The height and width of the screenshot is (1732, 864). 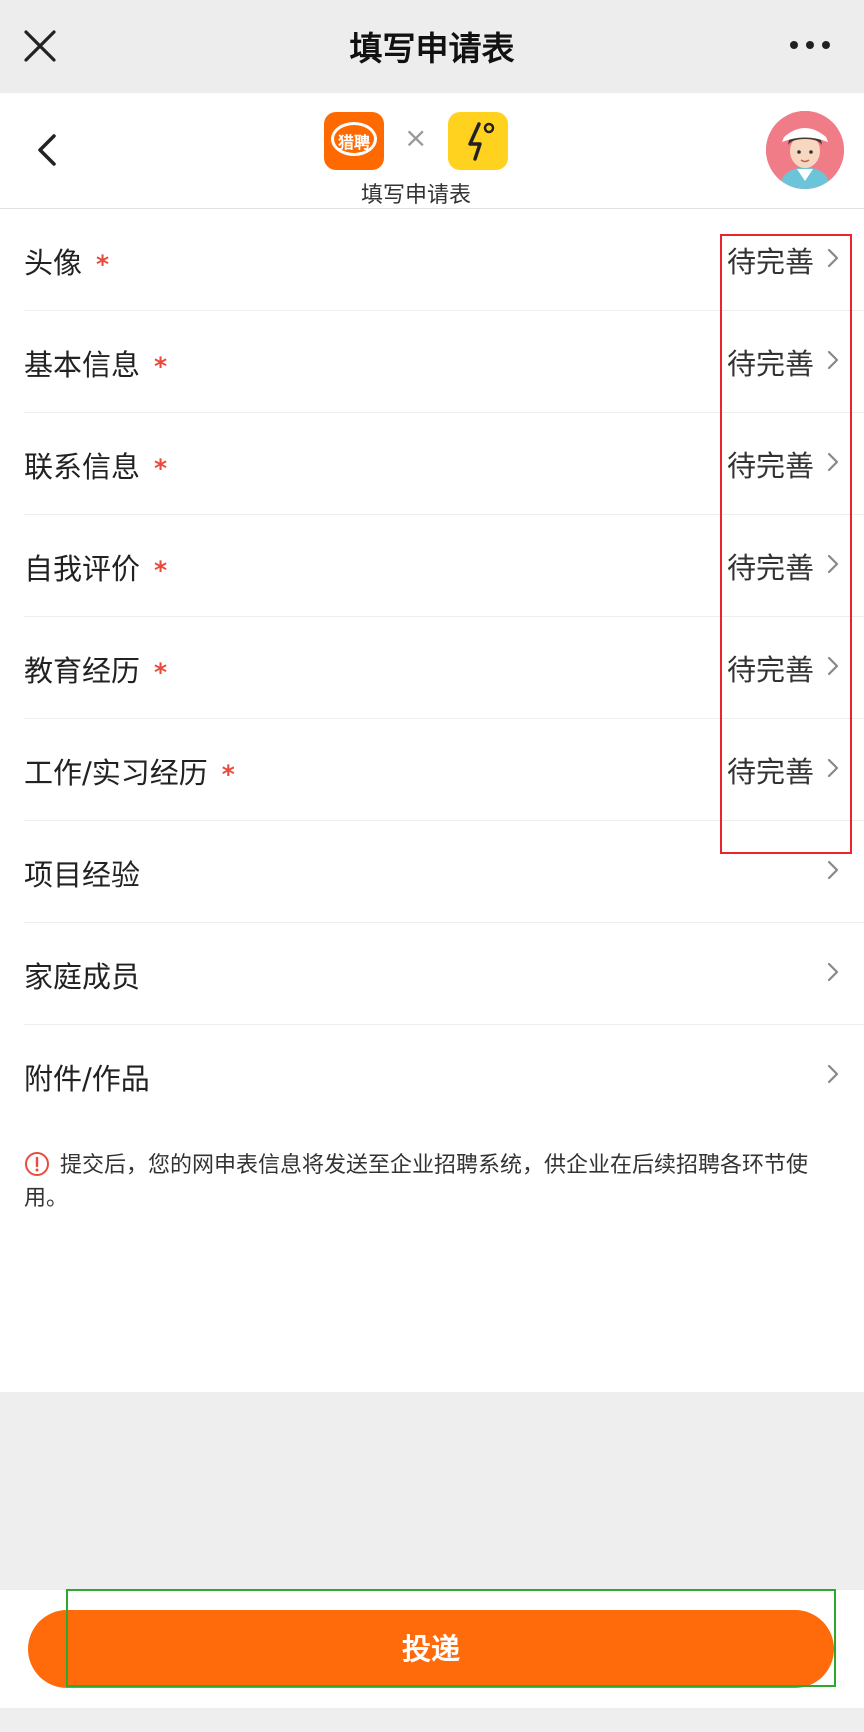 I want to click on row-label: 联系信息 *, so click(x=95, y=465).